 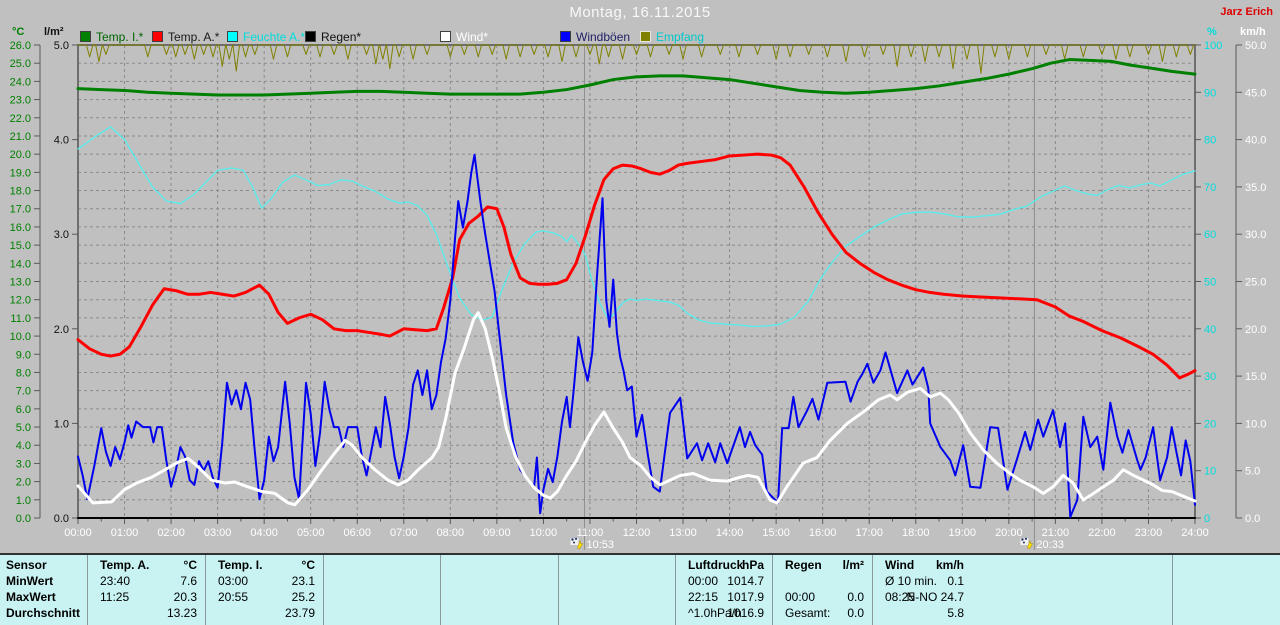 I want to click on svg-text: 11.0, so click(x=20, y=319).